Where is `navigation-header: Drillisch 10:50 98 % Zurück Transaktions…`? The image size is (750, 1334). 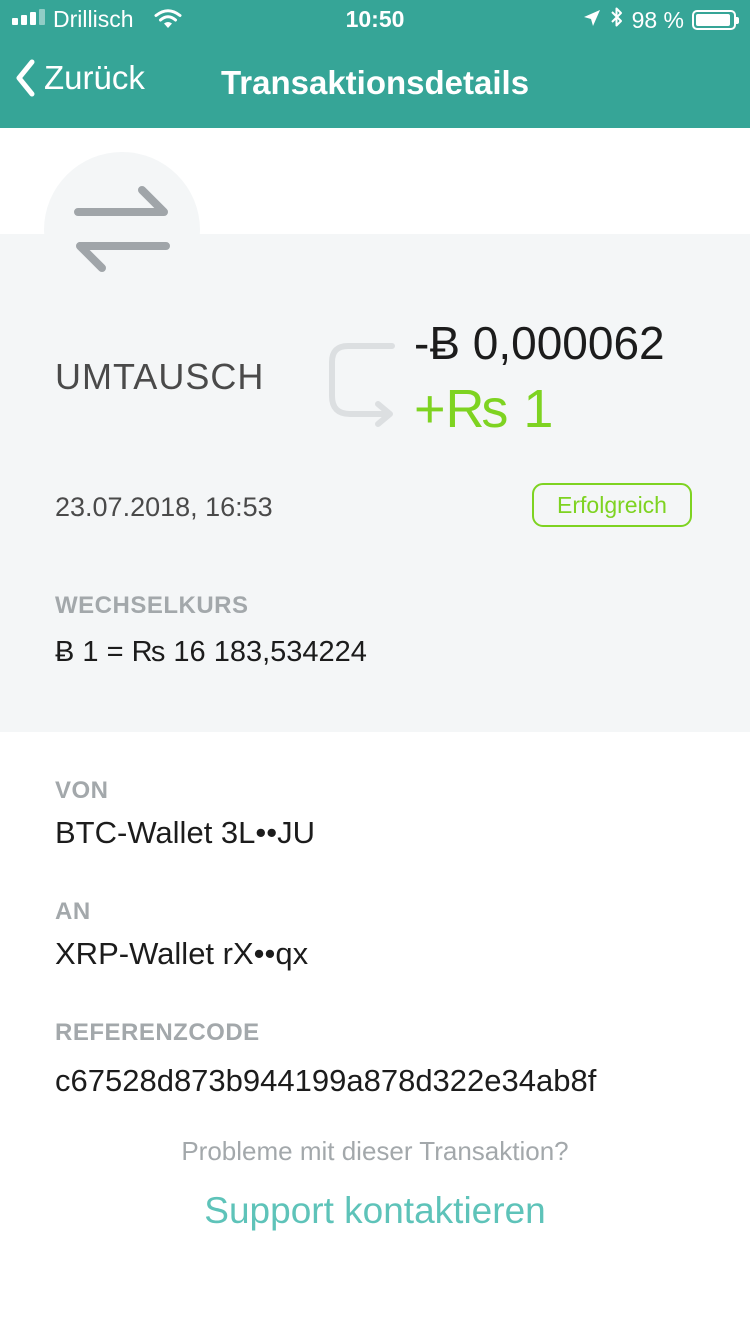 navigation-header: Drillisch 10:50 98 % Zurück Transaktions… is located at coordinates (375, 64).